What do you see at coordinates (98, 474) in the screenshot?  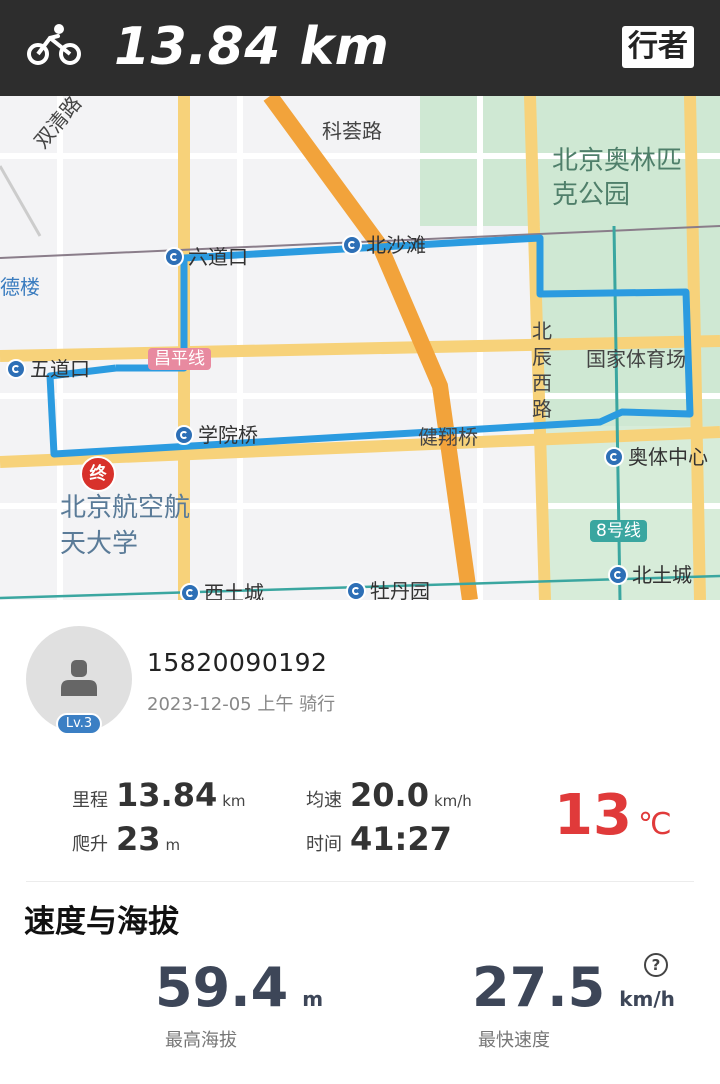 I see `route-end-marker: 终` at bounding box center [98, 474].